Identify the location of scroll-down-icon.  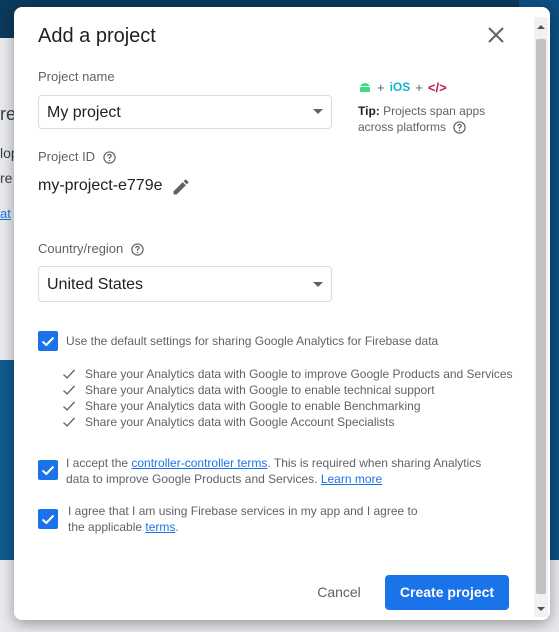
(541, 609).